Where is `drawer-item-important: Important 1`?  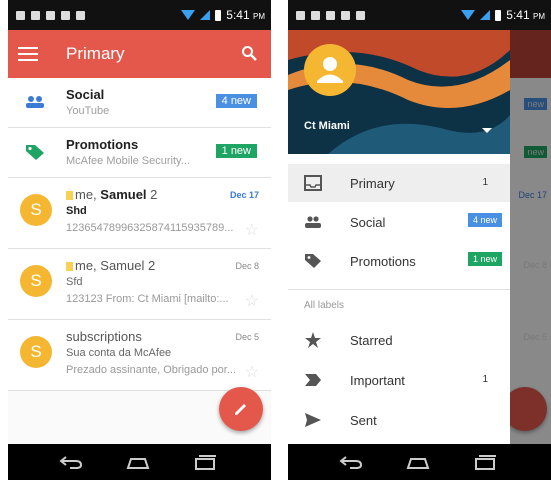 drawer-item-important: Important 1 is located at coordinates (399, 380).